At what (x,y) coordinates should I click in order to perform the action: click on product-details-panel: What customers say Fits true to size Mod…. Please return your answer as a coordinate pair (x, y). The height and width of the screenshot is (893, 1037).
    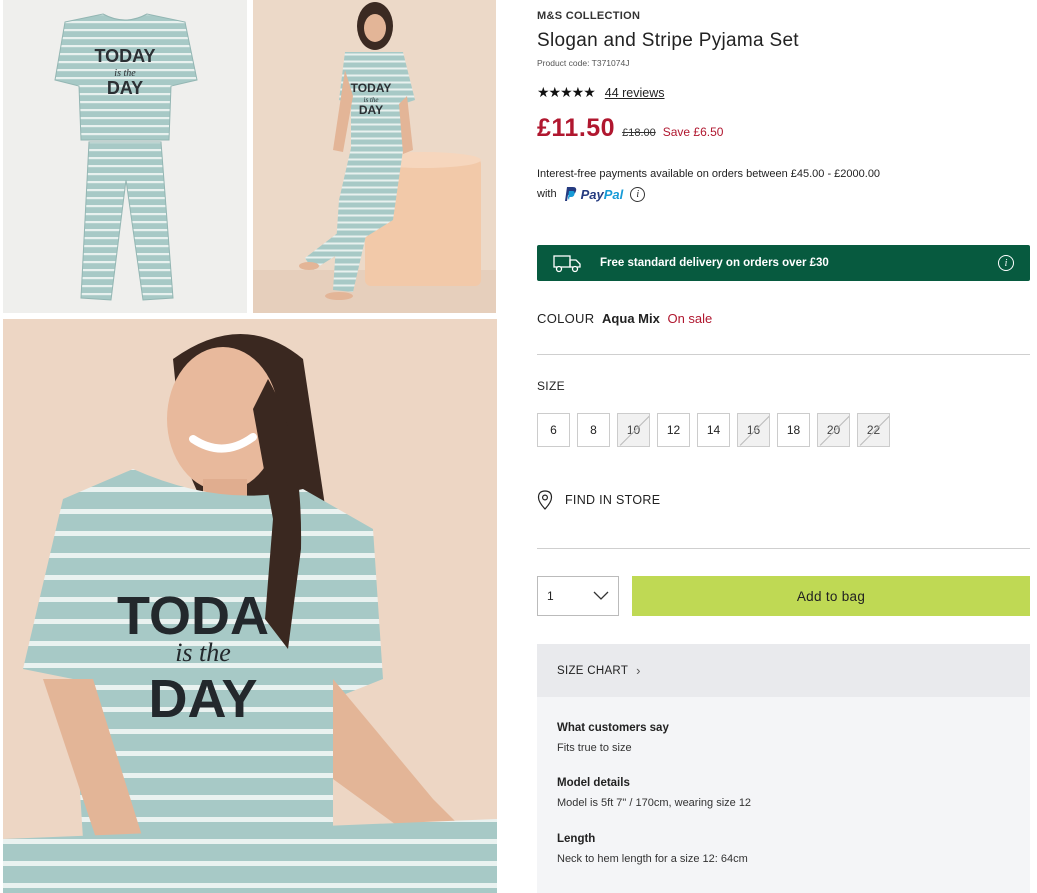
    Looking at the image, I should click on (783, 795).